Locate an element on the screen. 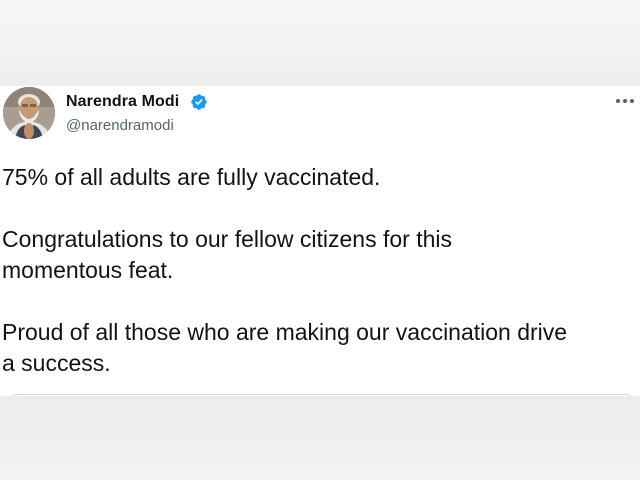 This screenshot has height=480, width=640. tweet-paragraph: 75% of all adults are fully vaccinated. is located at coordinates (321, 177).